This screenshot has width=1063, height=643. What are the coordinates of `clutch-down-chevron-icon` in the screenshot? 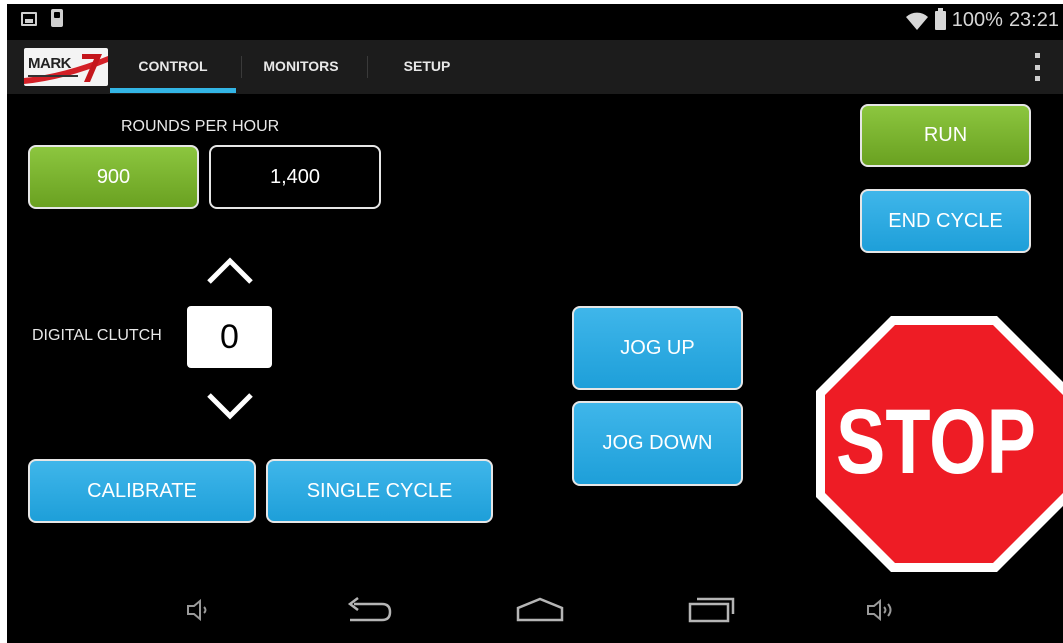 It's located at (230, 406).